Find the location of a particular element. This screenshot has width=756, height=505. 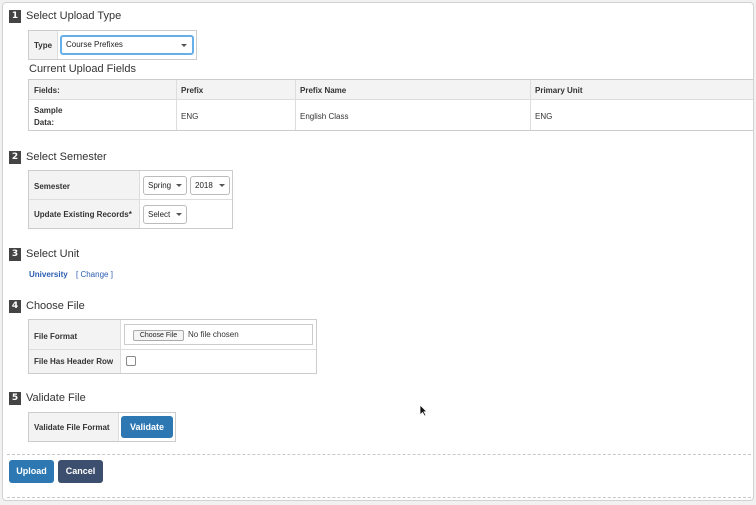

sample-prefix: ENG is located at coordinates (190, 116).